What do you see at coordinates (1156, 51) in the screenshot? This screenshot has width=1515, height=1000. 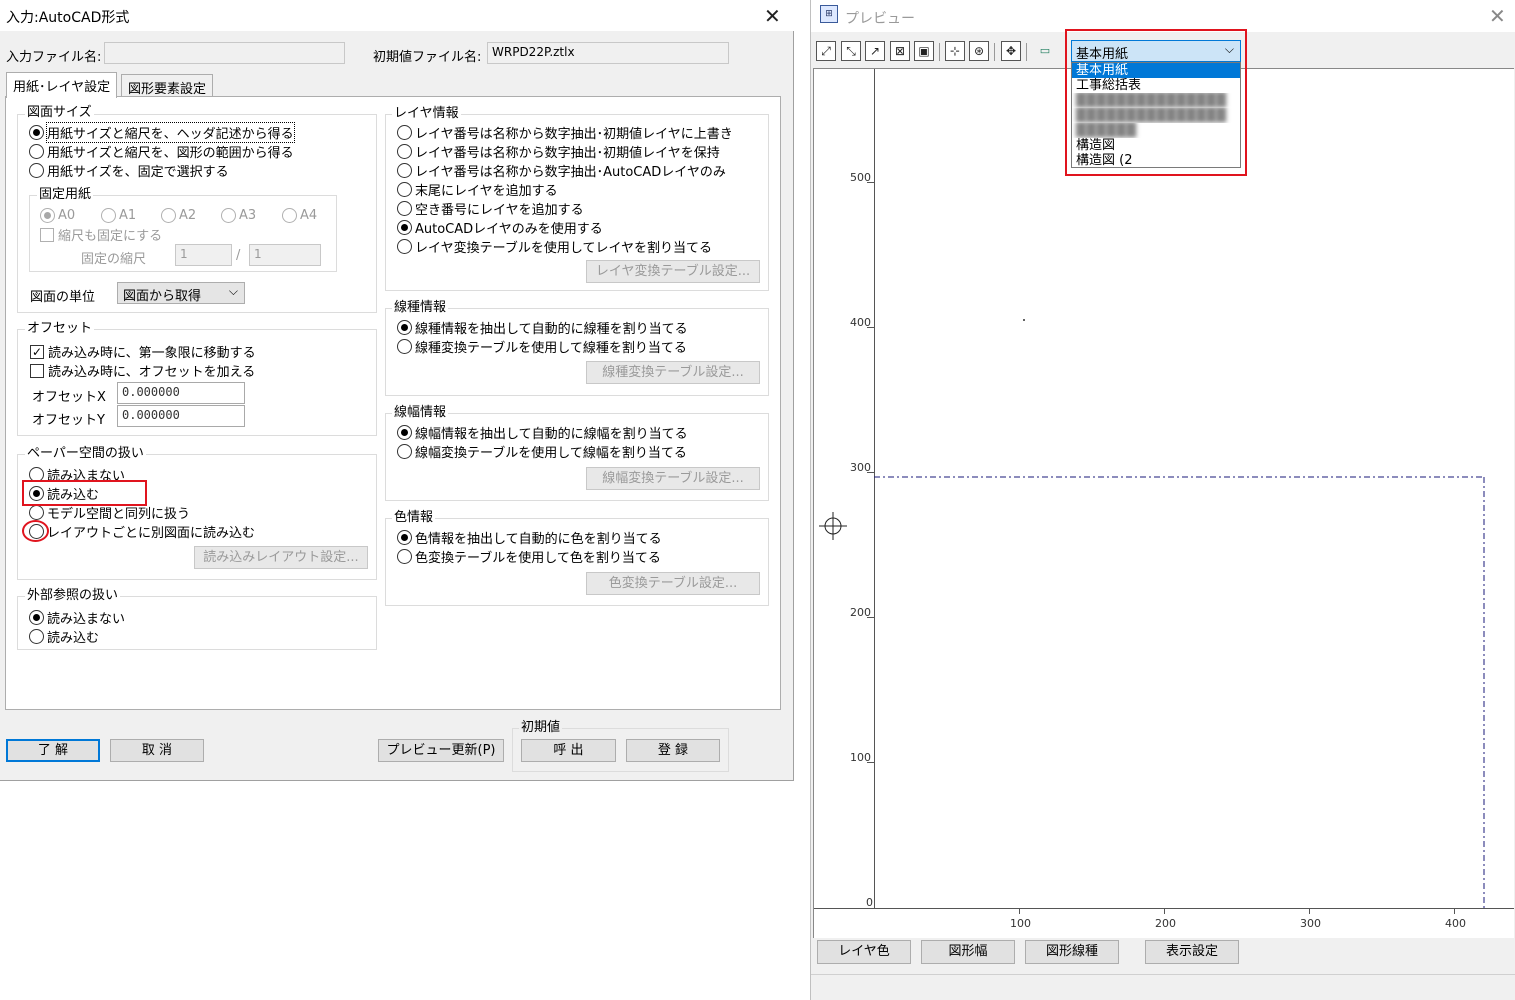 I see `sheet-select: 基本用紙 ⌵` at bounding box center [1156, 51].